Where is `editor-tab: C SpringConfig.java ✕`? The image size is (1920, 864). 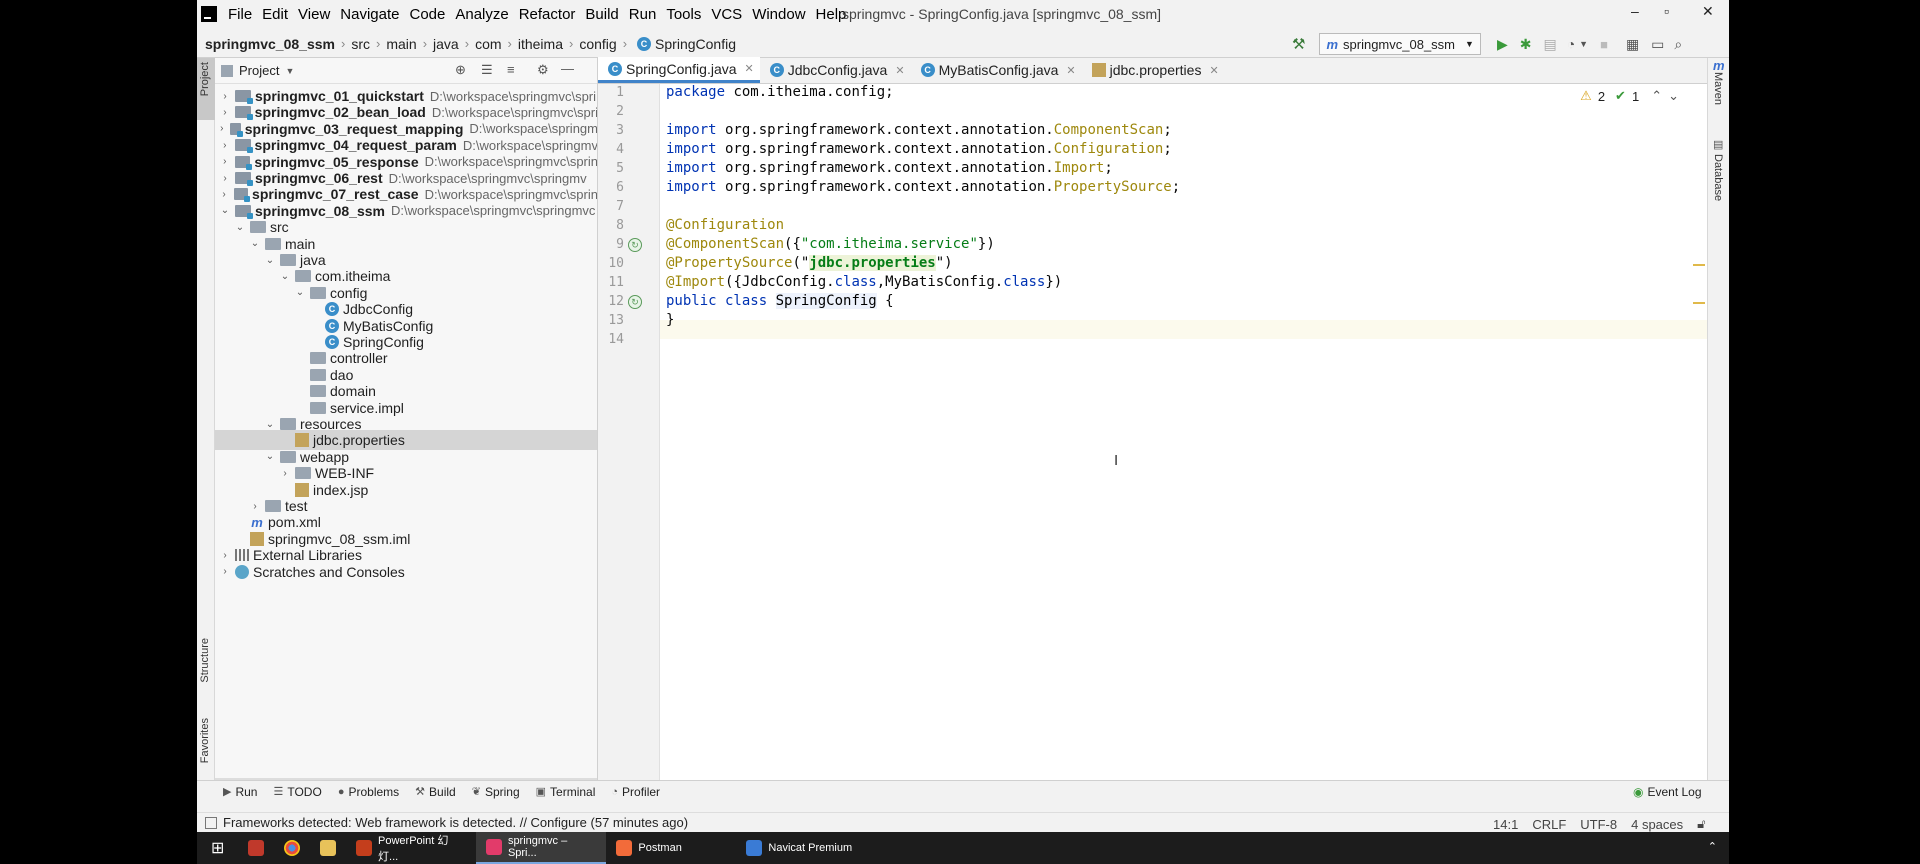 editor-tab: C SpringConfig.java ✕ is located at coordinates (679, 70).